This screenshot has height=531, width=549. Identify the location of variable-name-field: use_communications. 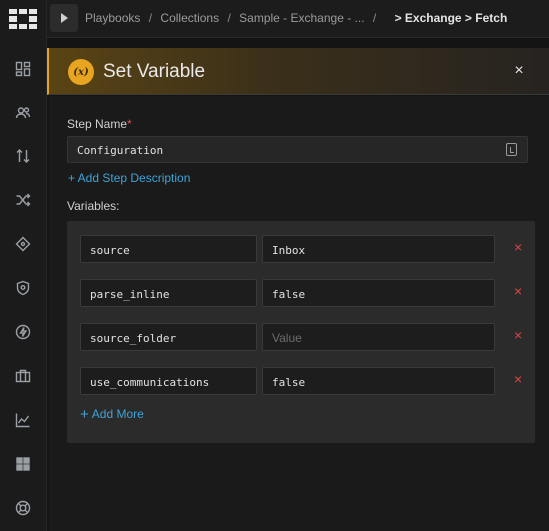
(168, 381).